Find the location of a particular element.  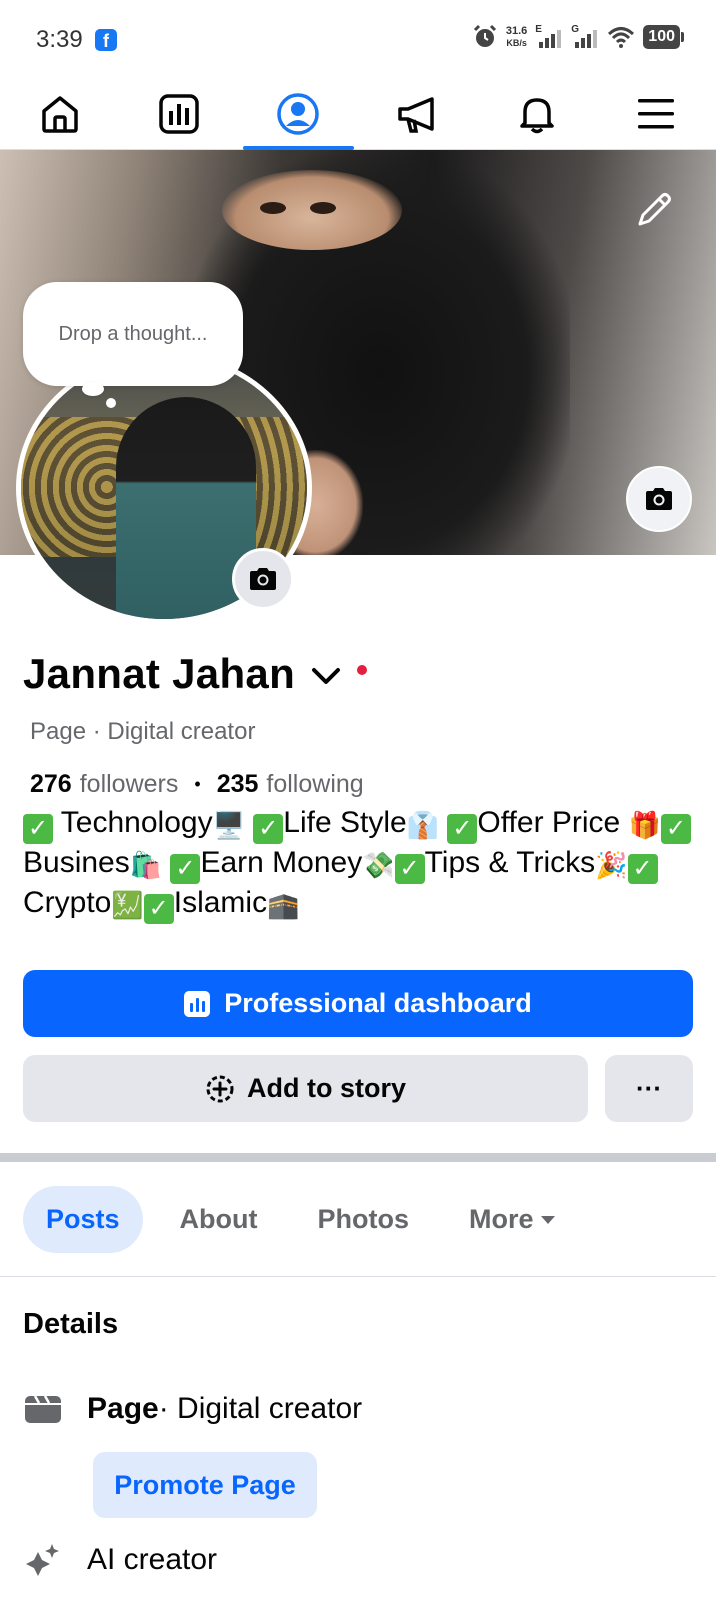

more-options-button: ··· is located at coordinates (649, 1088).